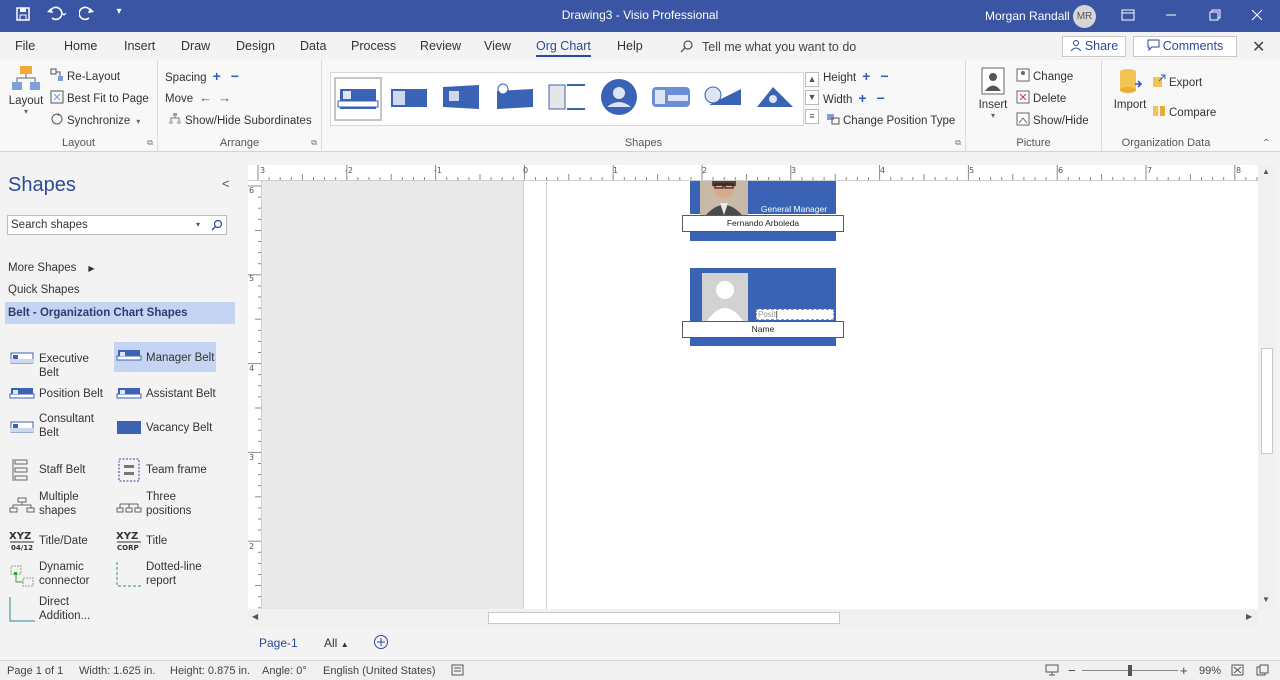 The image size is (1280, 680). What do you see at coordinates (235, 76) in the screenshot?
I see `spacing-decrease-icon: −` at bounding box center [235, 76].